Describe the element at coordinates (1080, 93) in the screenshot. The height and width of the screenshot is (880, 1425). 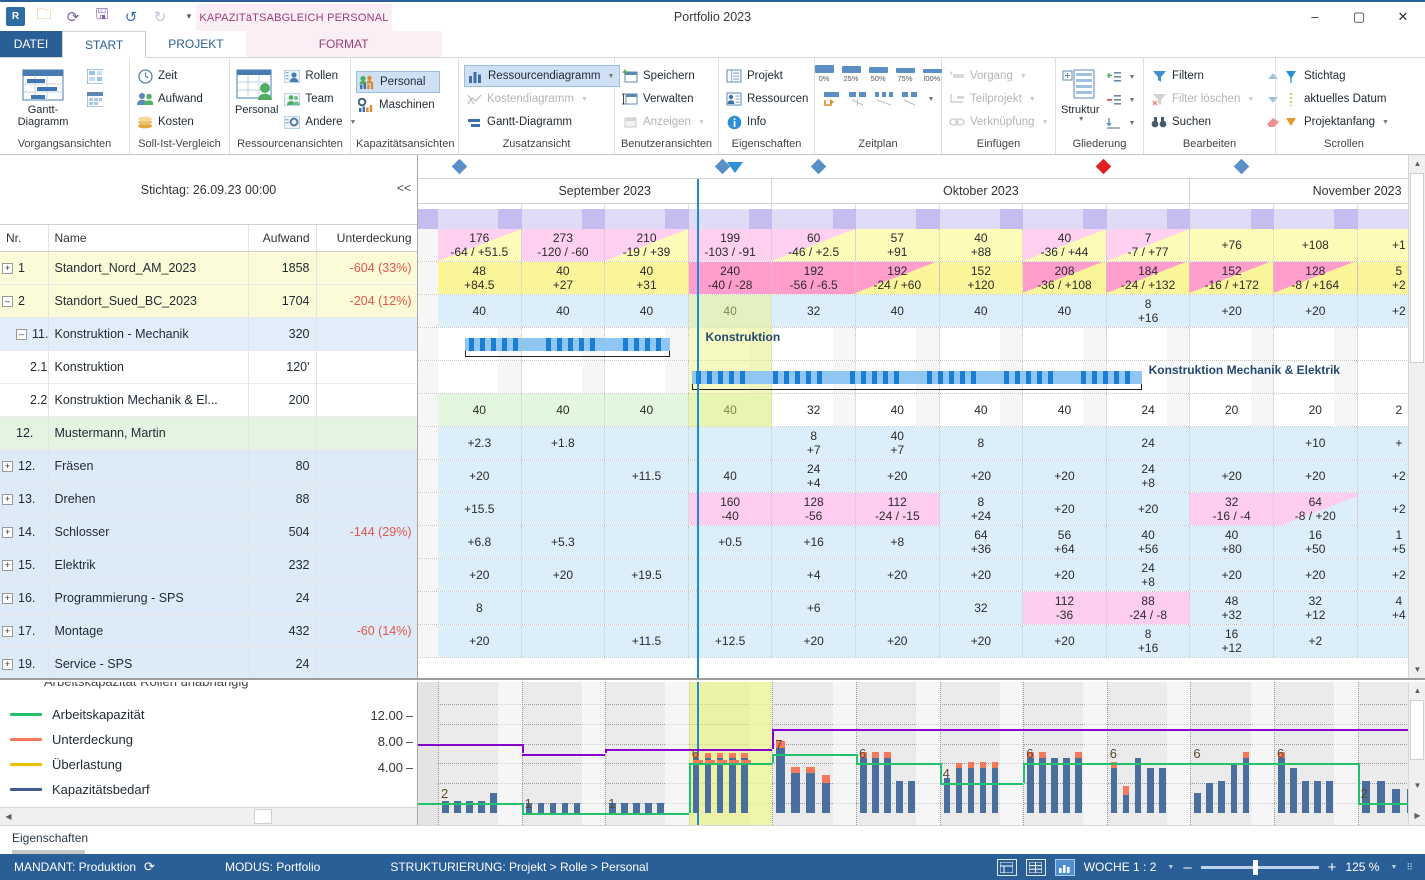
I see `struktur-button: Struktur ▼` at that location.